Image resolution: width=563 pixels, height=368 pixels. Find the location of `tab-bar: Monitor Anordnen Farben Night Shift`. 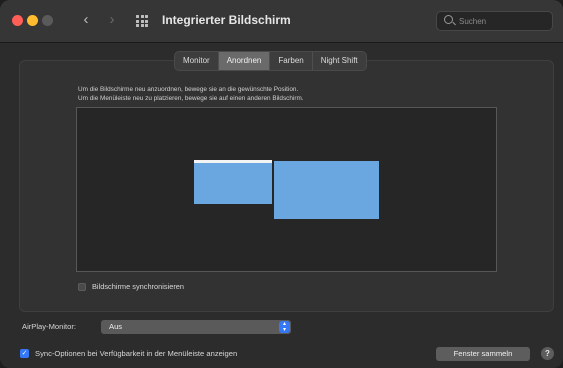

tab-bar: Monitor Anordnen Farben Night Shift is located at coordinates (270, 61).